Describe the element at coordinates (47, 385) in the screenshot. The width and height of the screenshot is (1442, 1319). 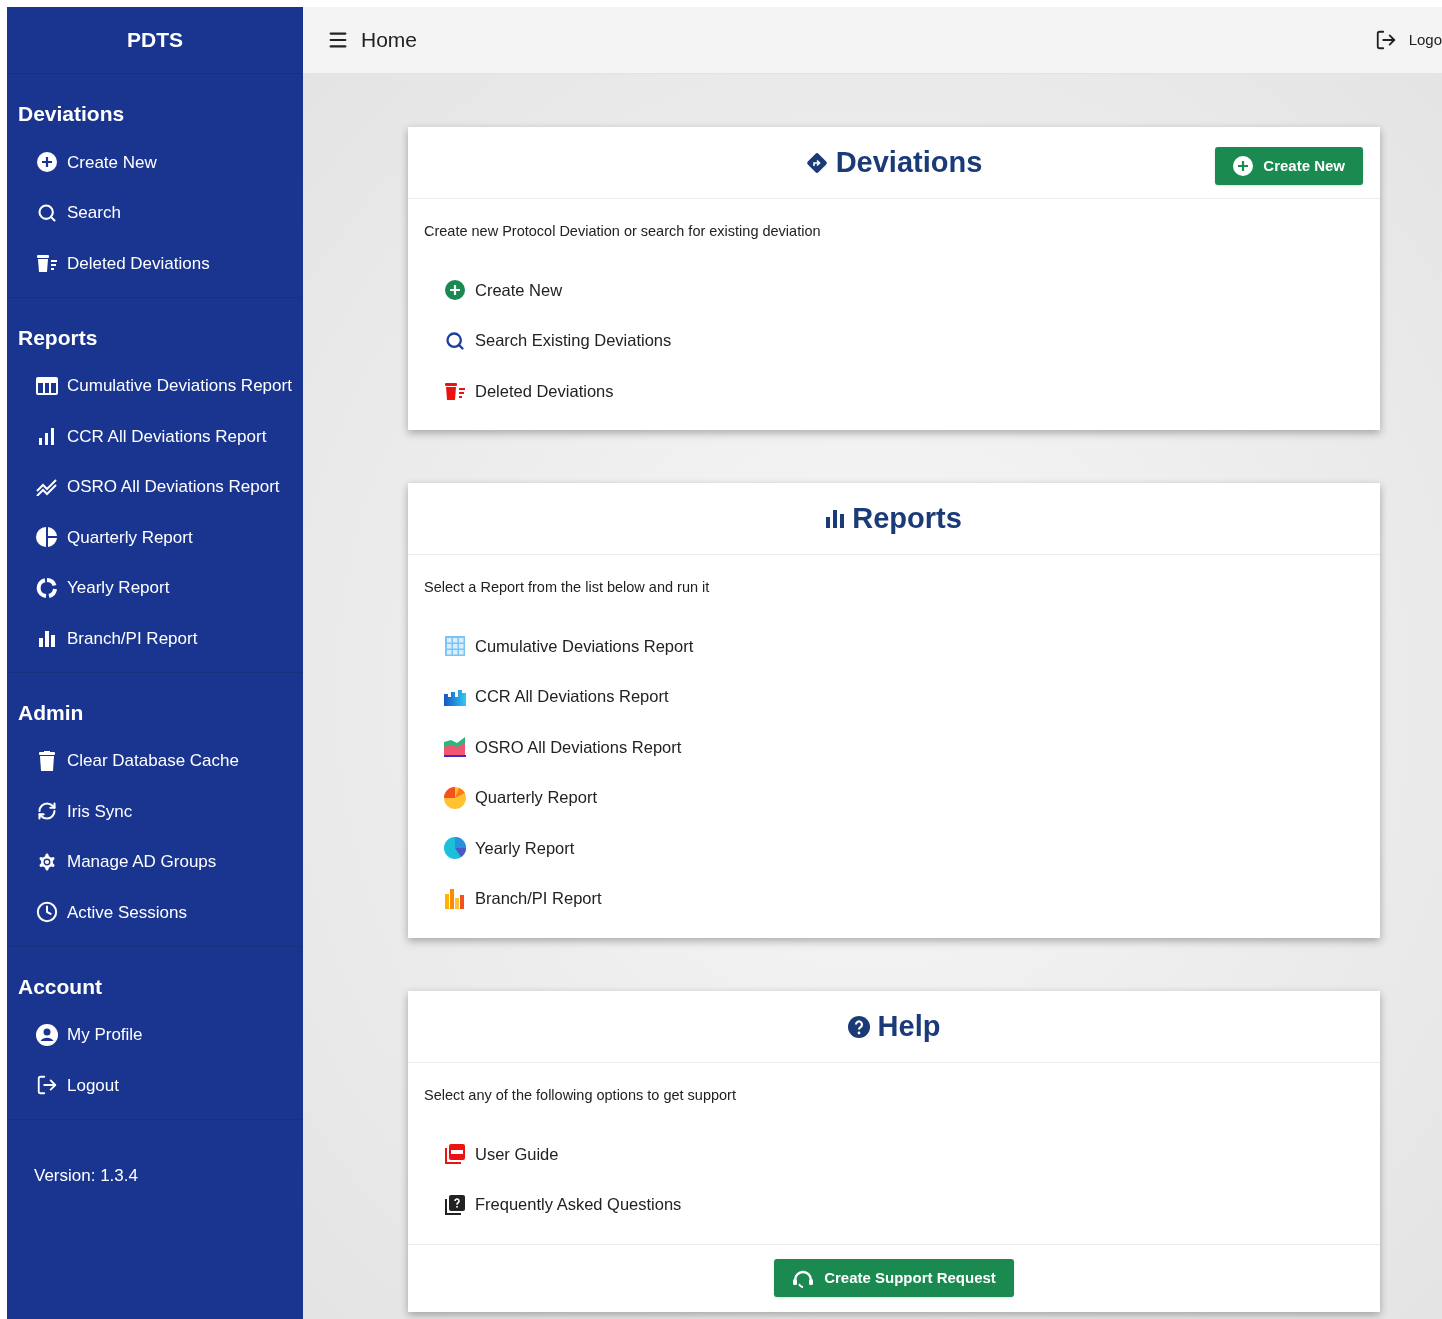
I see `table-icon` at that location.